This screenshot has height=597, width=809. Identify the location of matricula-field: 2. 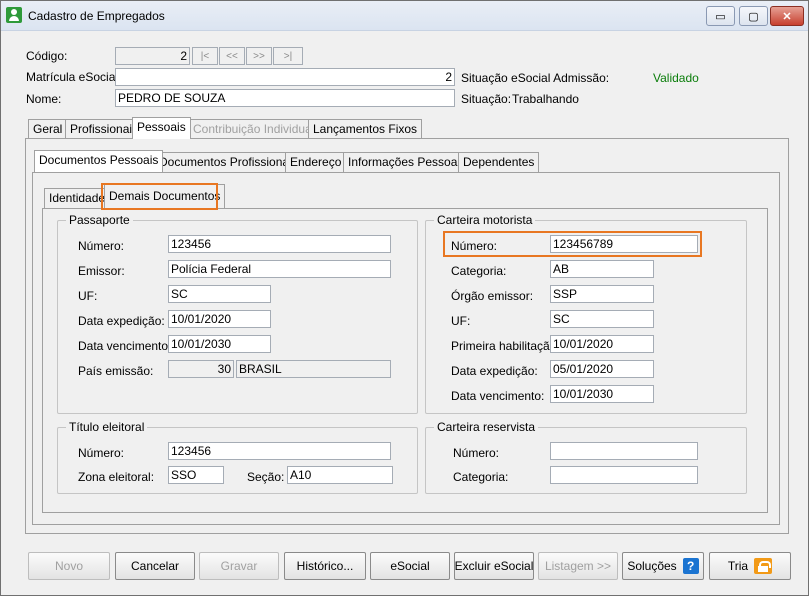
(285, 77).